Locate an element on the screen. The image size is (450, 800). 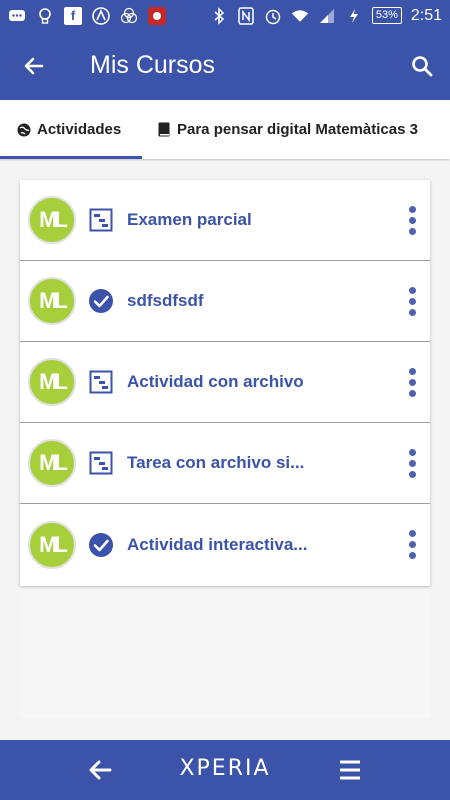
tab-actividades: Actividades is located at coordinates (71, 129).